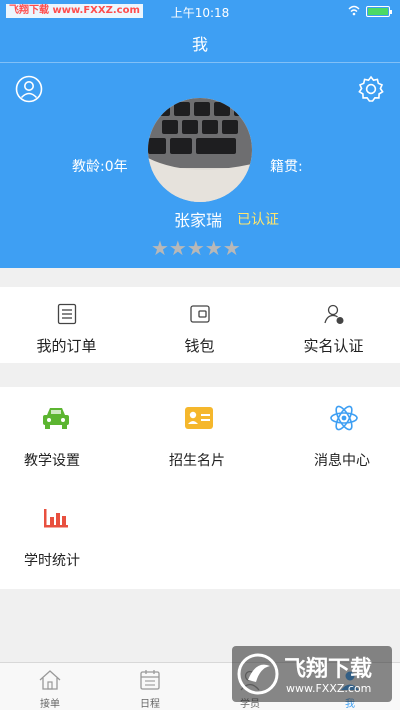 This screenshot has height=710, width=400. I want to click on study-hours-label: 学时统计, so click(52, 561).